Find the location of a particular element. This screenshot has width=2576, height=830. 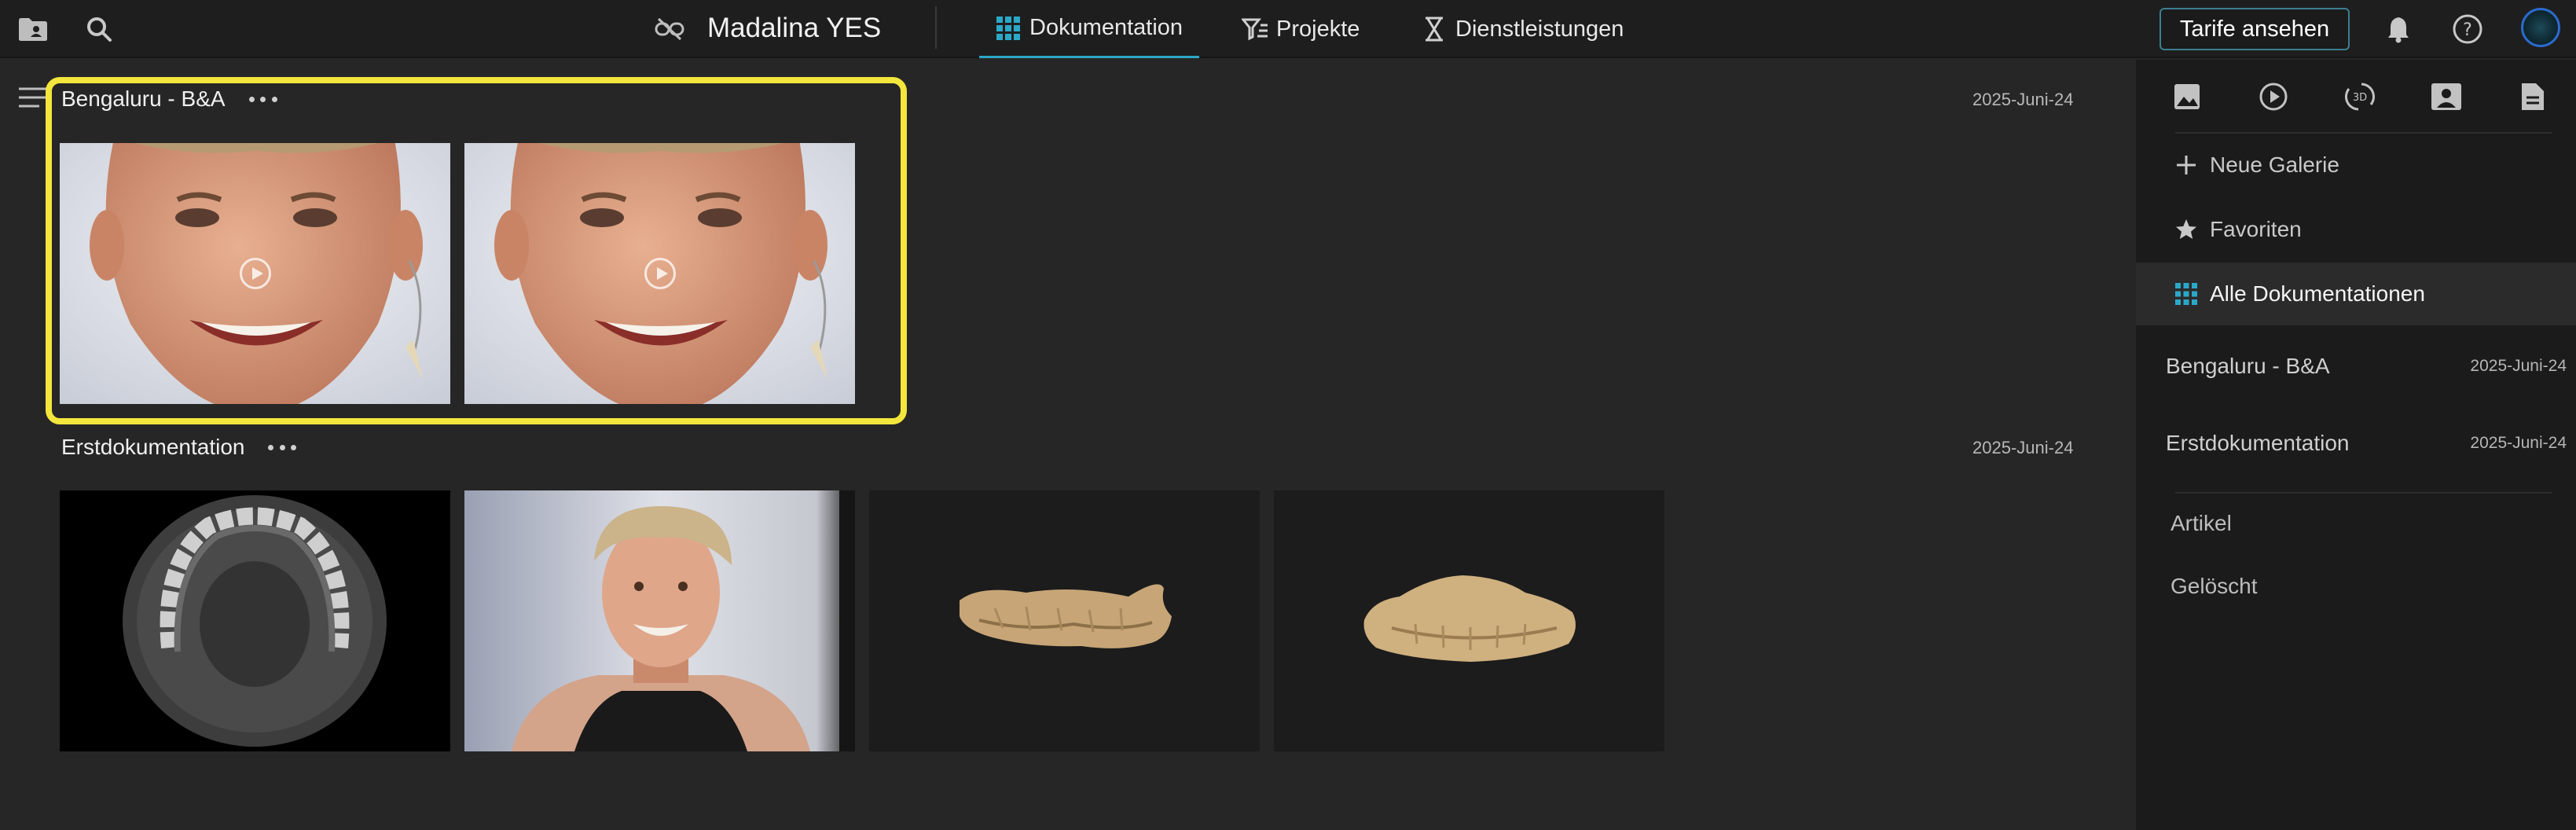

sidebar-link-geloescht: Gelöscht is located at coordinates (2214, 586).